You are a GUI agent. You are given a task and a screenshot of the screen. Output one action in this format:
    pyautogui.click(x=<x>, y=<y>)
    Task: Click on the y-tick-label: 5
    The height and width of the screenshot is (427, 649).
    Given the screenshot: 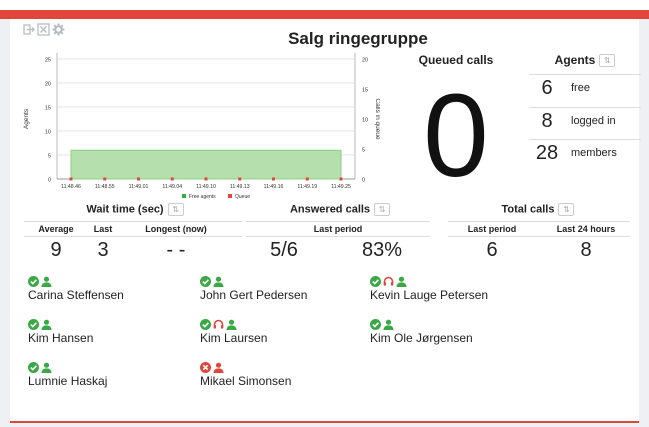 What is the action you would take?
    pyautogui.click(x=49, y=157)
    